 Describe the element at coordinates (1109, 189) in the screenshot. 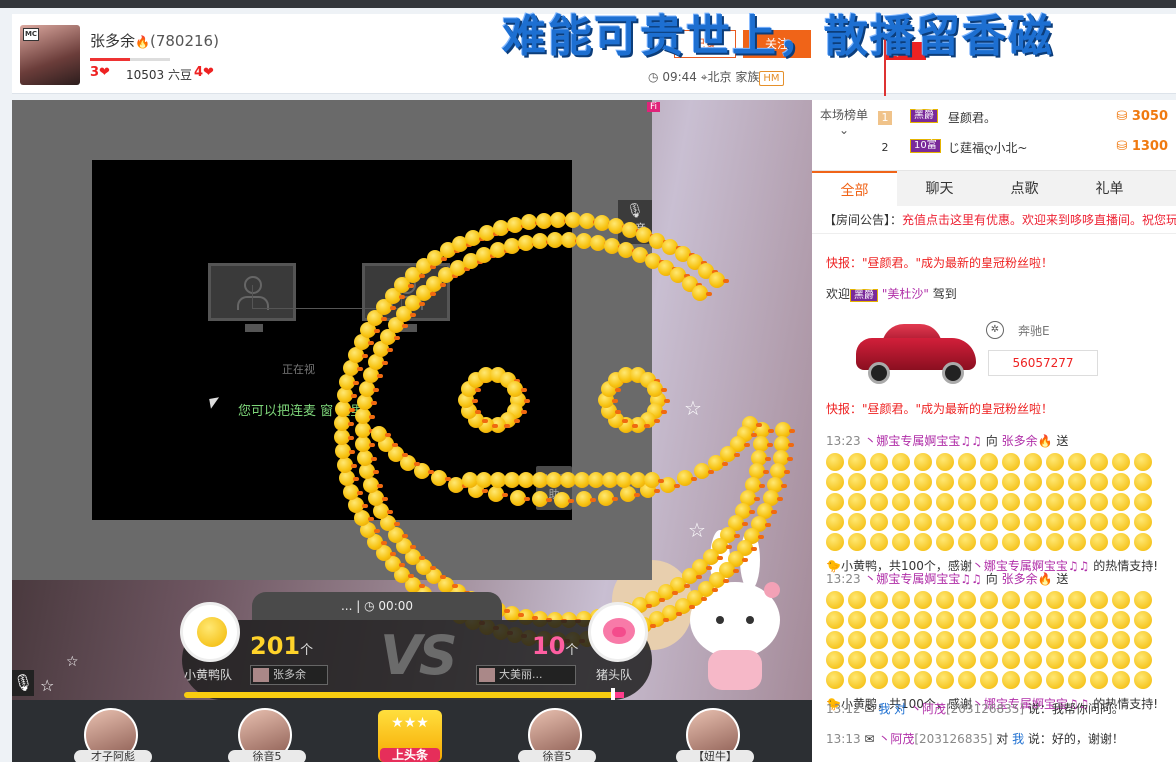

I see `tab-gifts: 礼单` at that location.